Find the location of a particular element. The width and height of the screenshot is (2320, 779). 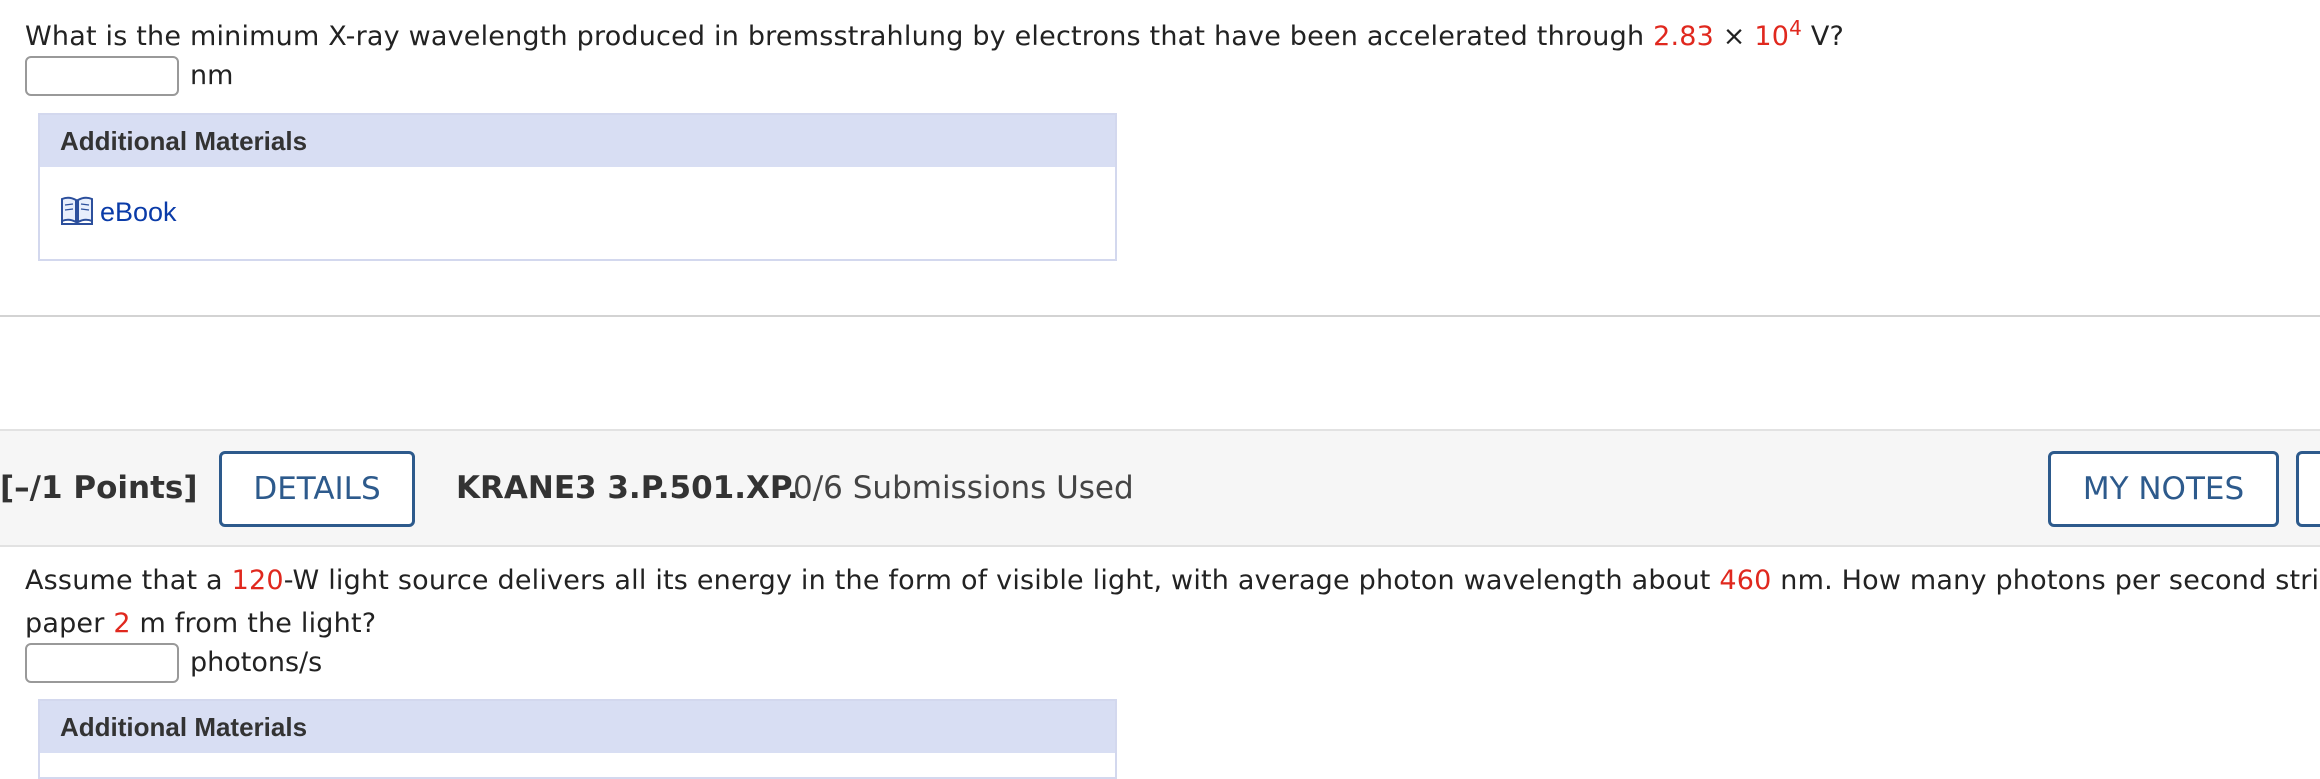

points-label: [–/1 Points] is located at coordinates (99, 488).